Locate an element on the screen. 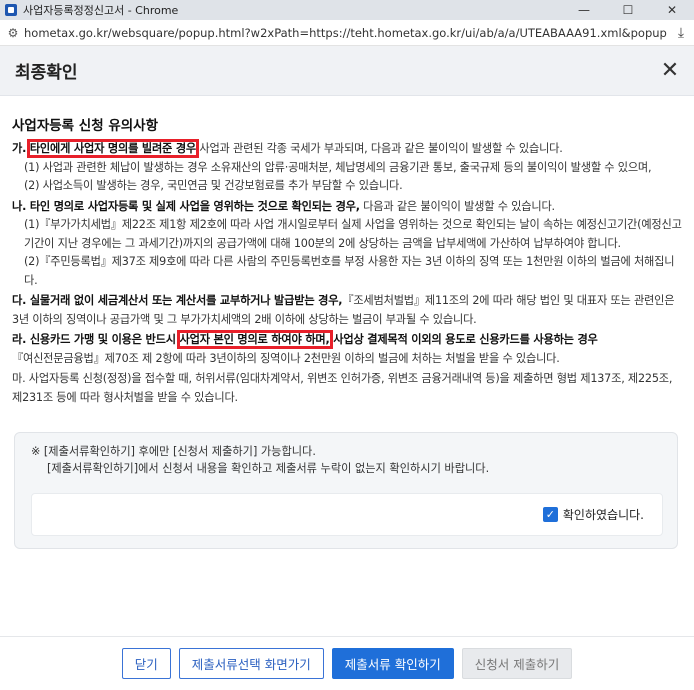  check-docs-button: 제출서류 확인하기 is located at coordinates (392, 663).